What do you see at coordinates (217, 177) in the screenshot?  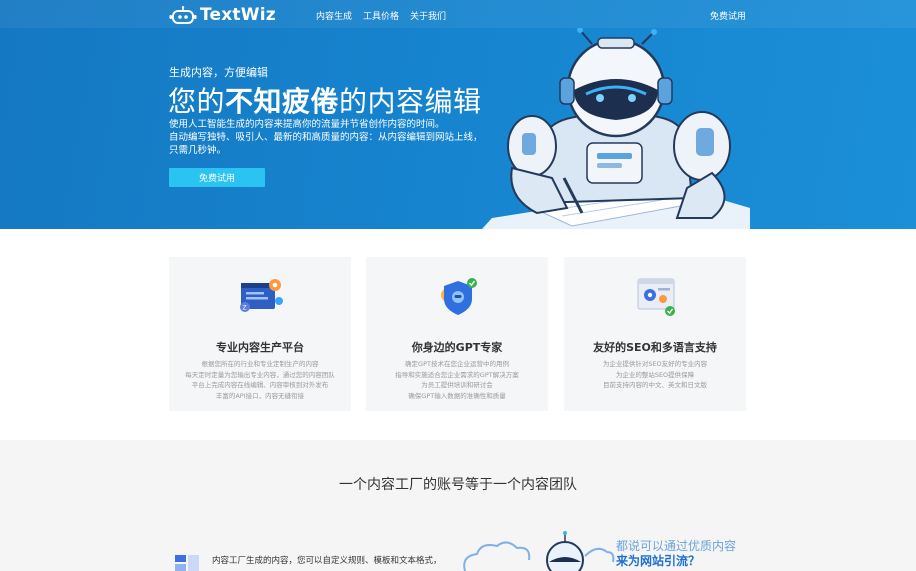 I see `hero-free-trial-button: 免费试用` at bounding box center [217, 177].